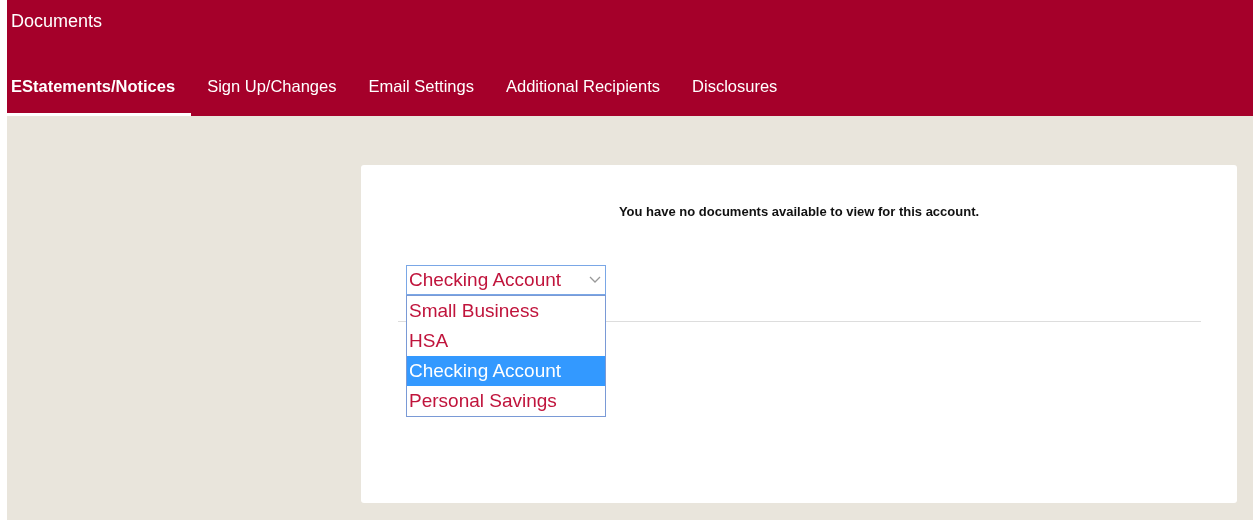 The height and width of the screenshot is (520, 1253). Describe the element at coordinates (799, 211) in the screenshot. I see `empty-message: You have no documents available to view for this account.` at that location.